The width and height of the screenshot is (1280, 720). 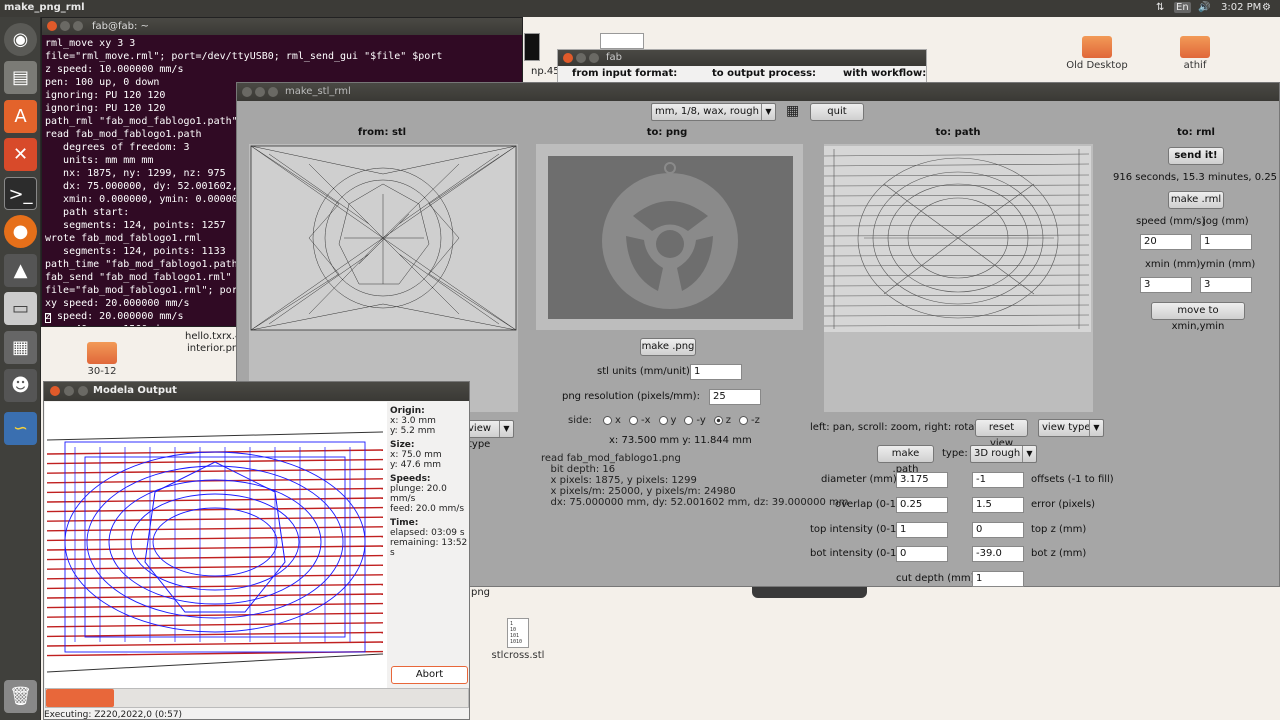 I want to click on cursor-coordinates: x: 73.500 mm y: 11.844 mm, so click(x=680, y=440).